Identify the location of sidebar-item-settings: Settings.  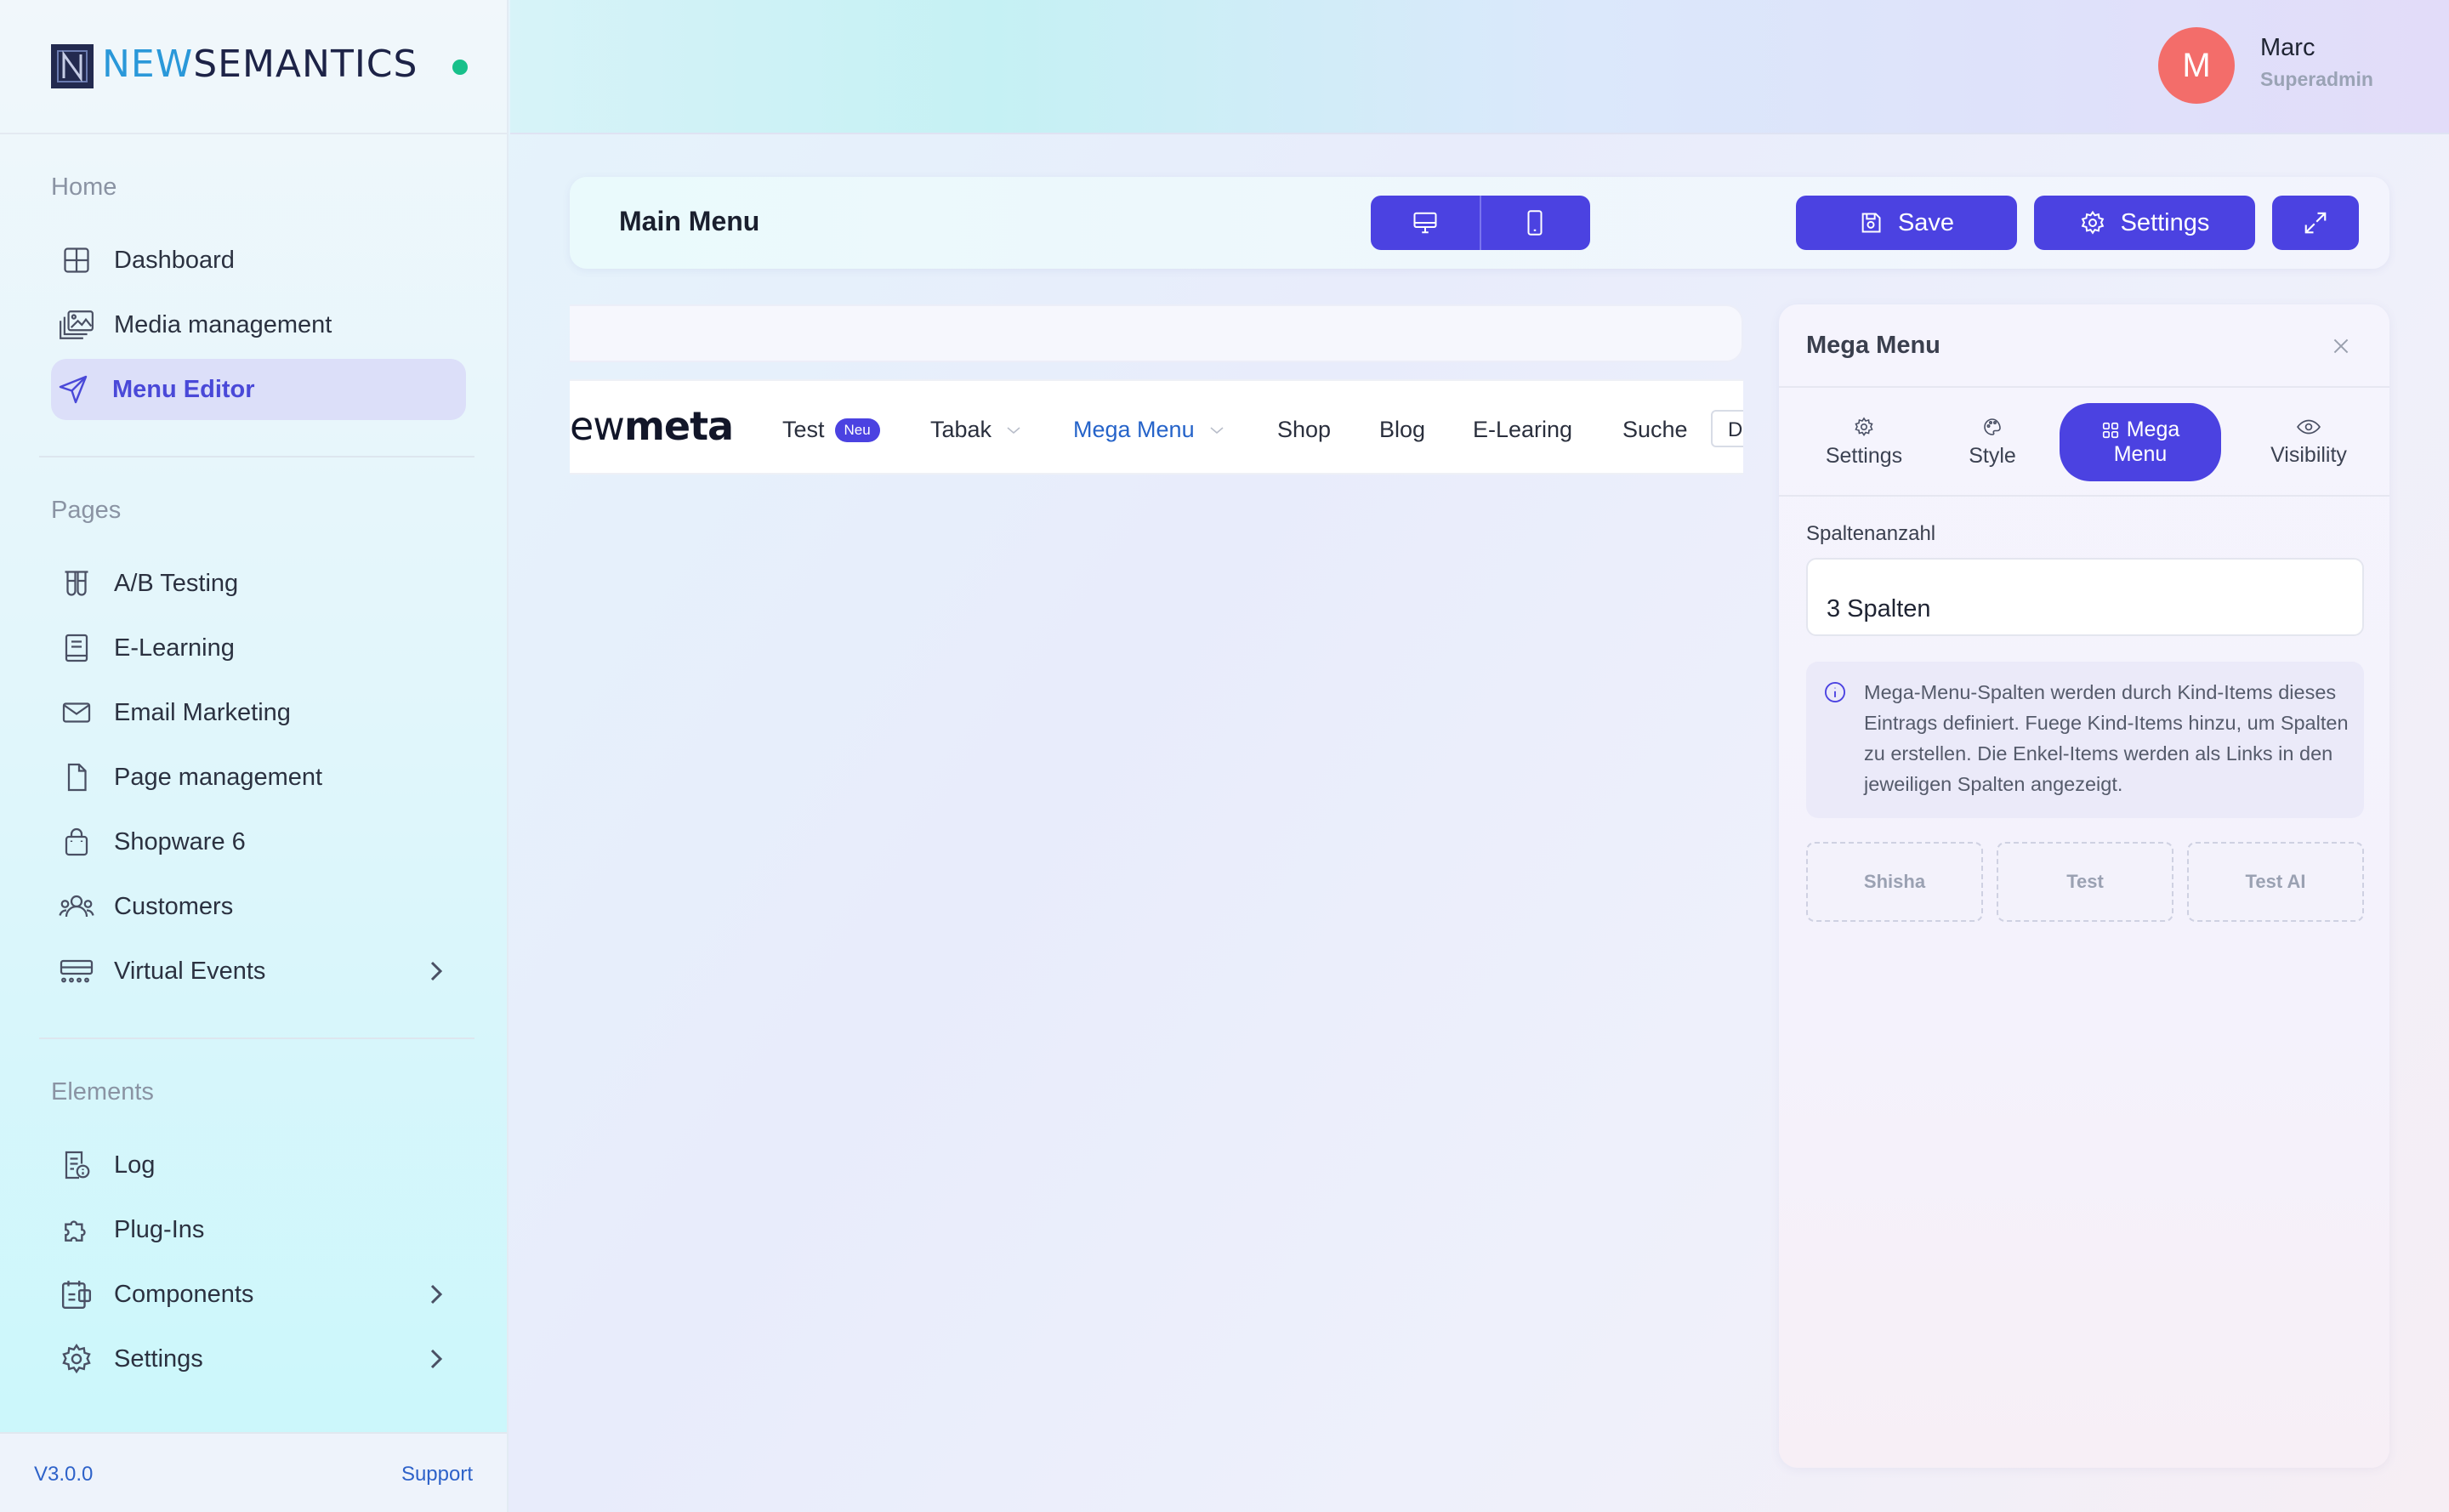
(258, 1359).